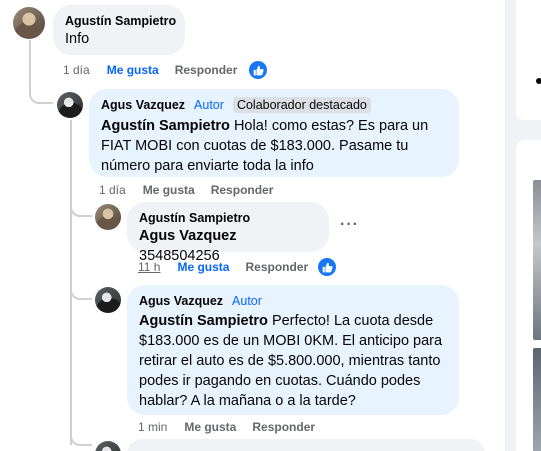 The image size is (541, 451). Describe the element at coordinates (77, 39) in the screenshot. I see `comment-text: Info` at that location.